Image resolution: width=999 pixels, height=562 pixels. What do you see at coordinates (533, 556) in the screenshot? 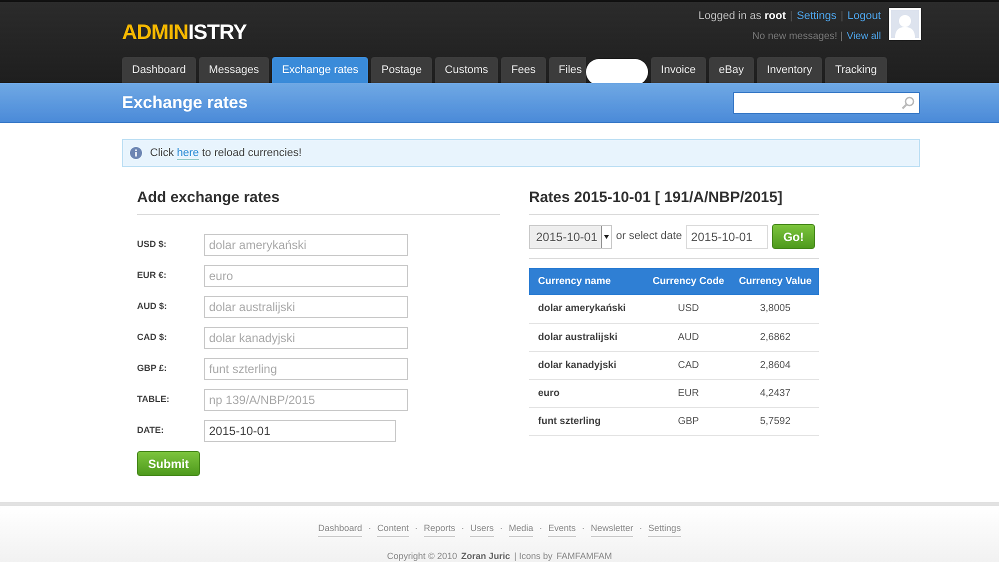
I see `icons-by-text: | Icons by` at bounding box center [533, 556].